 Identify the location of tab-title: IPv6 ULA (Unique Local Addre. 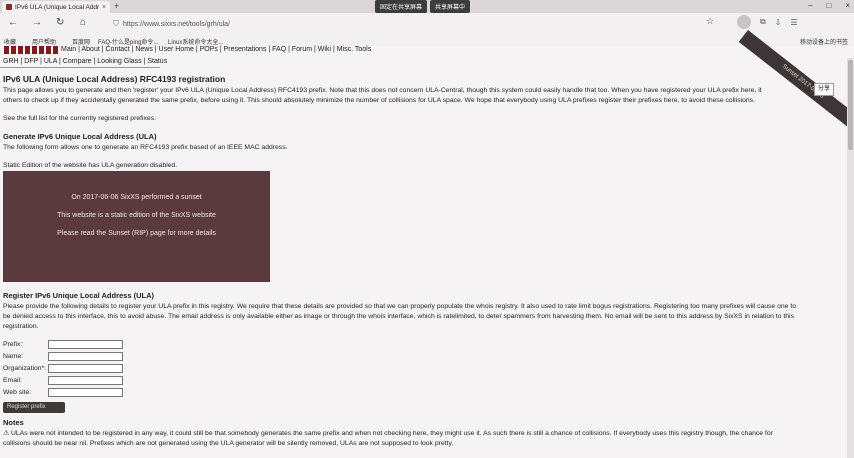
(57, 7).